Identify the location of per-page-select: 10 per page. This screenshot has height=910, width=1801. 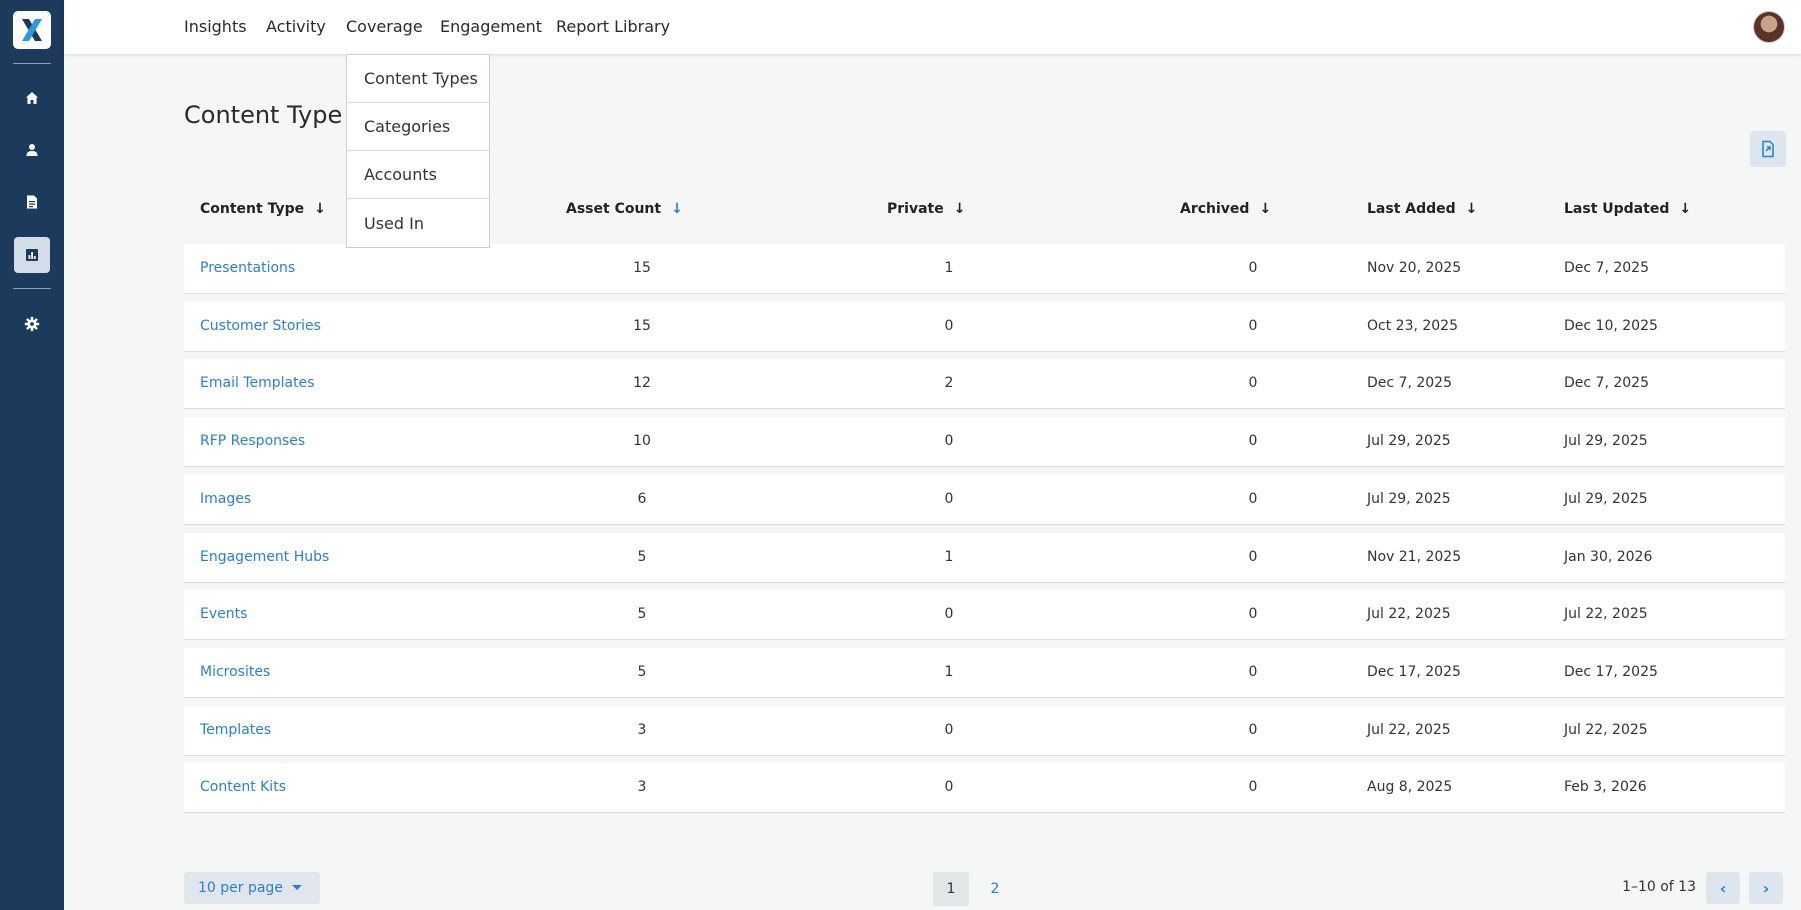
(252, 888).